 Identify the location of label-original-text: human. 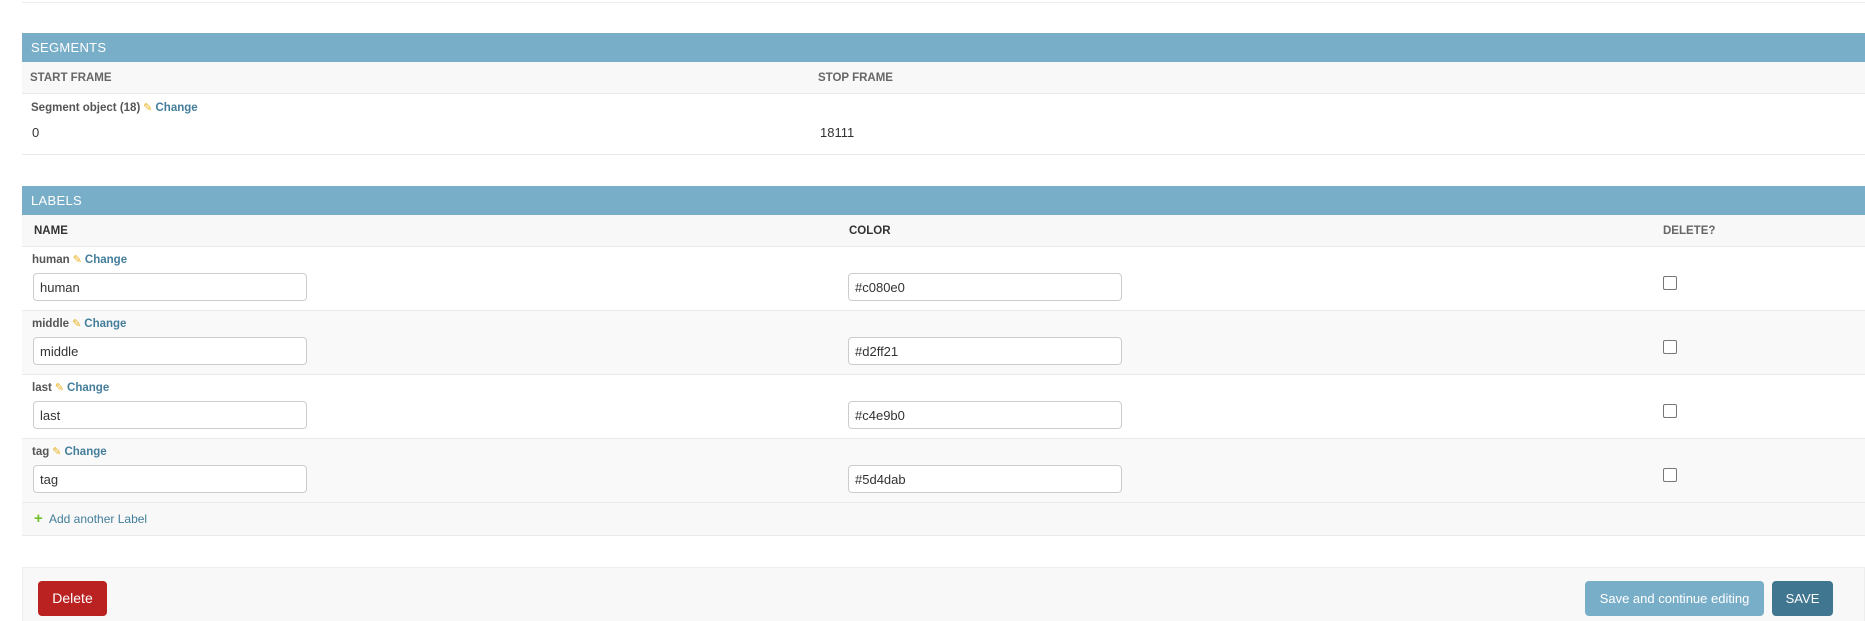
(51, 260).